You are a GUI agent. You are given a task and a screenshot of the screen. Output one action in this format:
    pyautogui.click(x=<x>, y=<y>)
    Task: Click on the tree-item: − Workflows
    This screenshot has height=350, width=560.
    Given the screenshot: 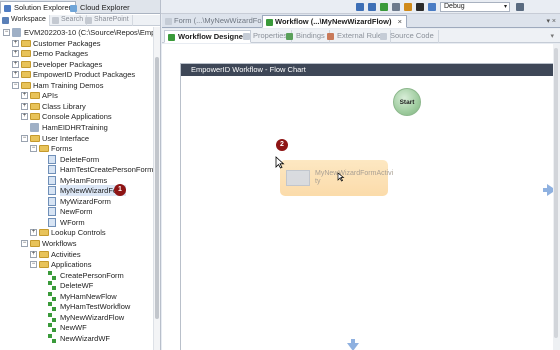 What is the action you would take?
    pyautogui.click(x=76, y=243)
    